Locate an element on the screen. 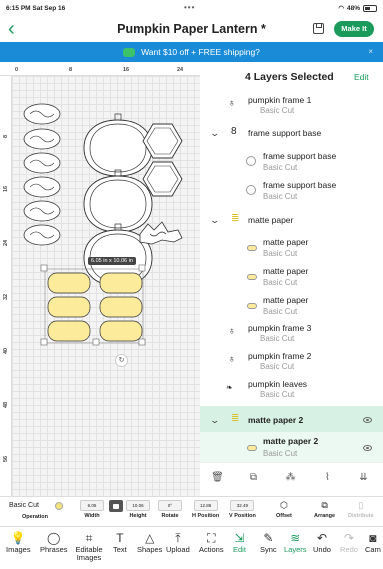 The width and height of the screenshot is (383, 569). flatten-icon: ⇊ is located at coordinates (363, 477).